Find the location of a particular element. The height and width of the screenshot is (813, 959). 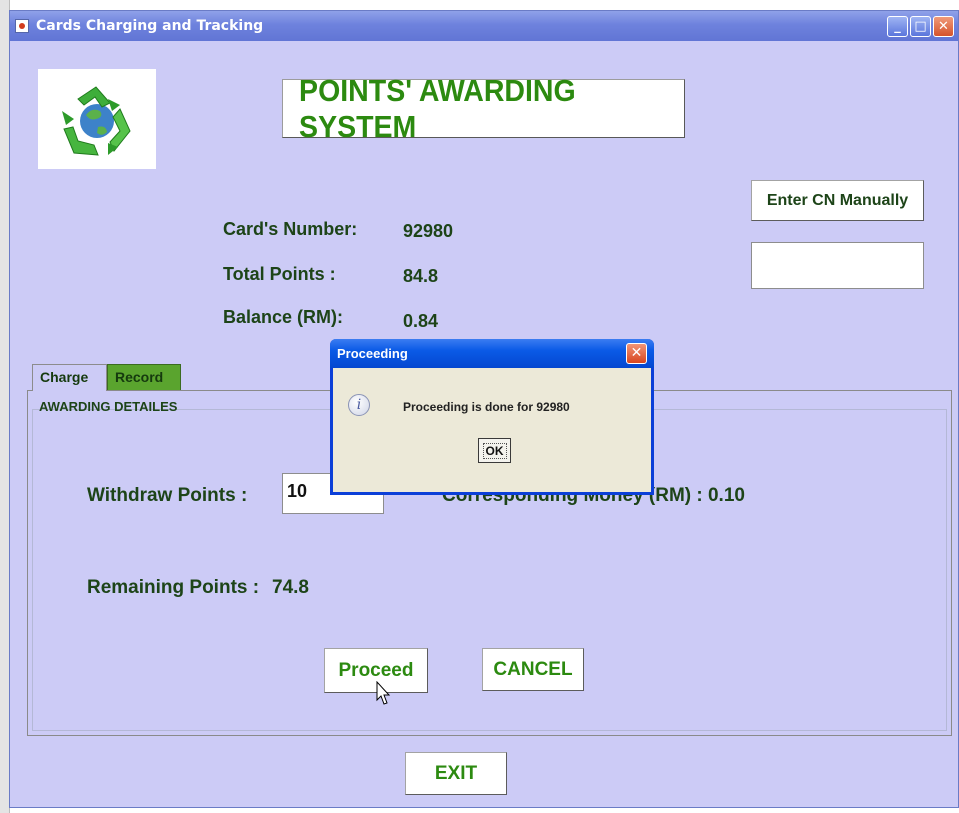

total-points-value: 84.8 is located at coordinates (421, 276).